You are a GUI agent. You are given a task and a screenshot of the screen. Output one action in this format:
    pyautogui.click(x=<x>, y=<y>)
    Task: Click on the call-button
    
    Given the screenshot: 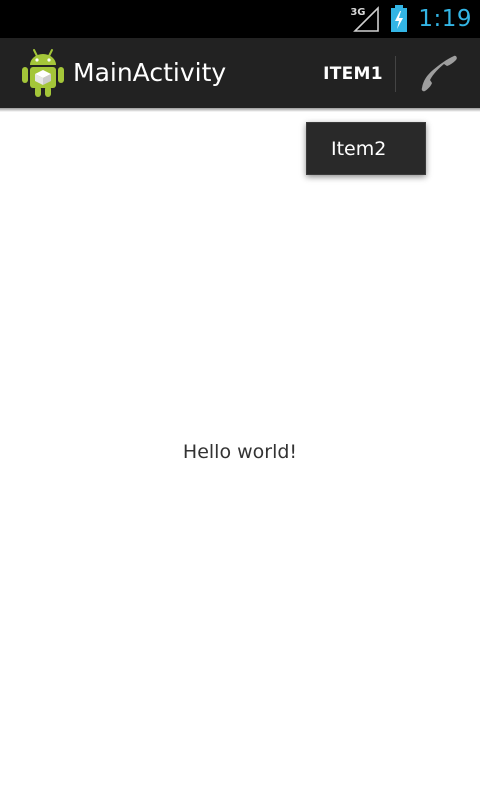 What is the action you would take?
    pyautogui.click(x=439, y=73)
    